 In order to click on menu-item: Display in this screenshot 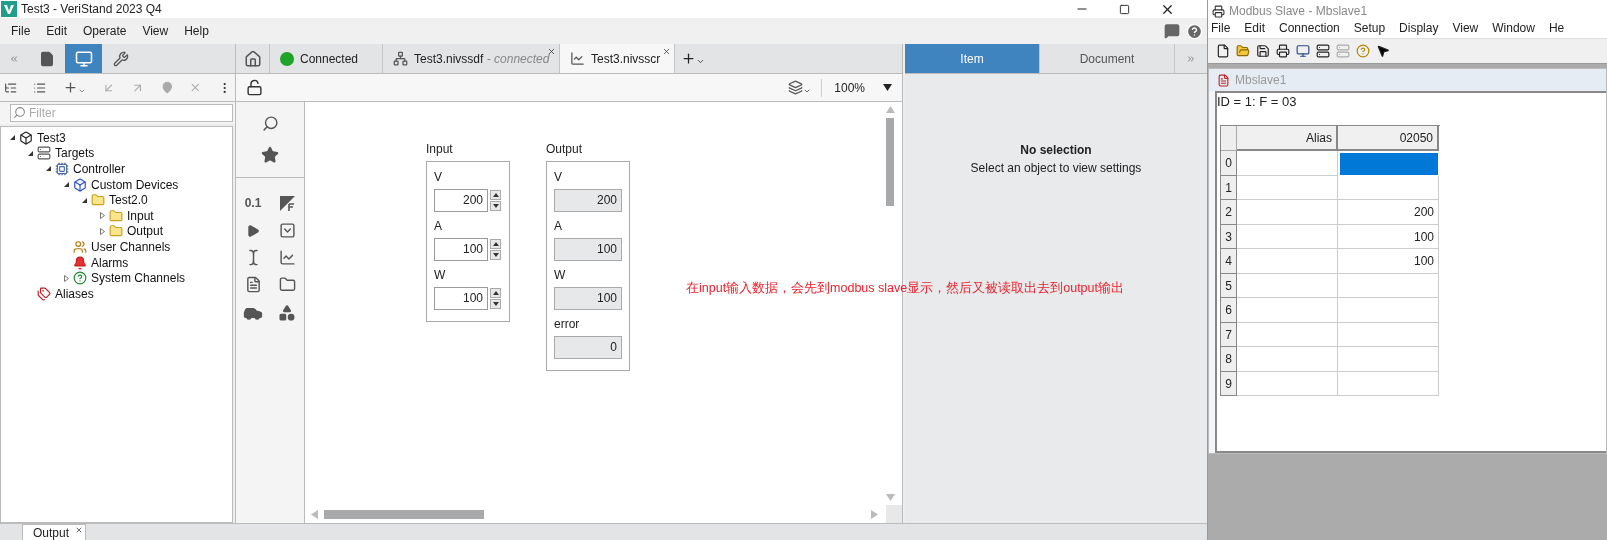, I will do `click(1419, 28)`.